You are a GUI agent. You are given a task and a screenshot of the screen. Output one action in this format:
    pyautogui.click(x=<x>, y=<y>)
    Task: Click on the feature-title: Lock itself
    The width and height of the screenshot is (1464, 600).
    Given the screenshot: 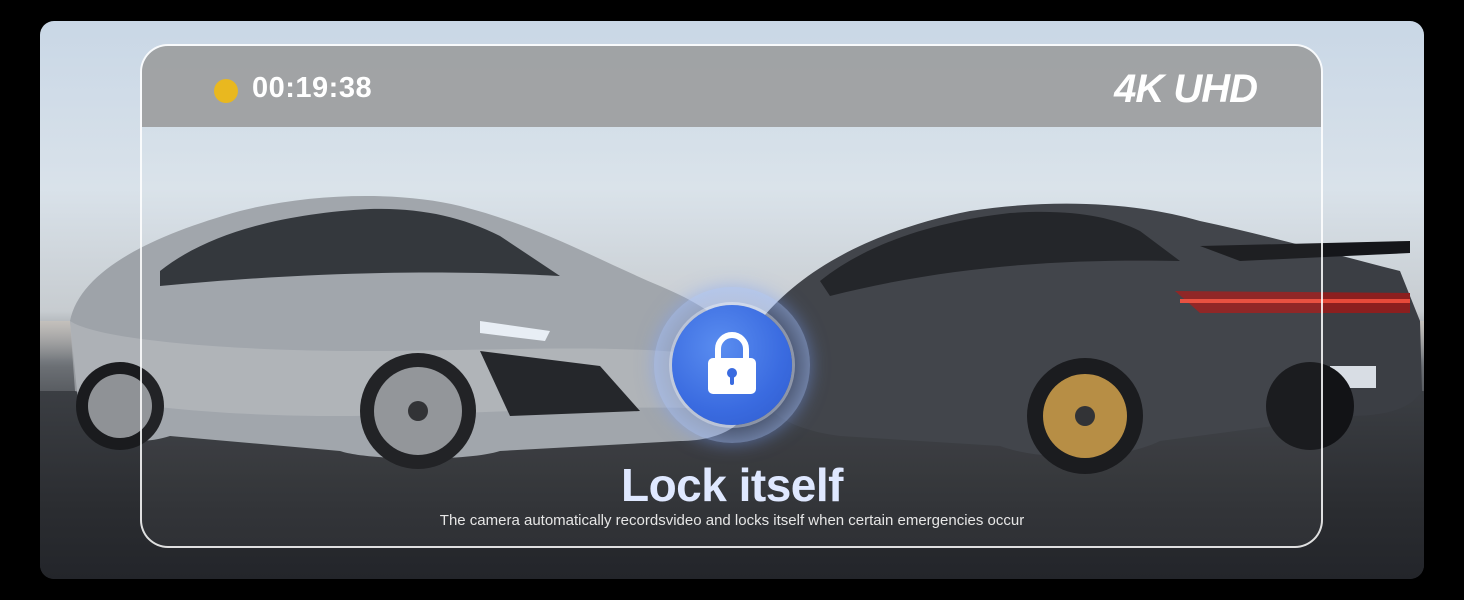 What is the action you would take?
    pyautogui.click(x=732, y=485)
    